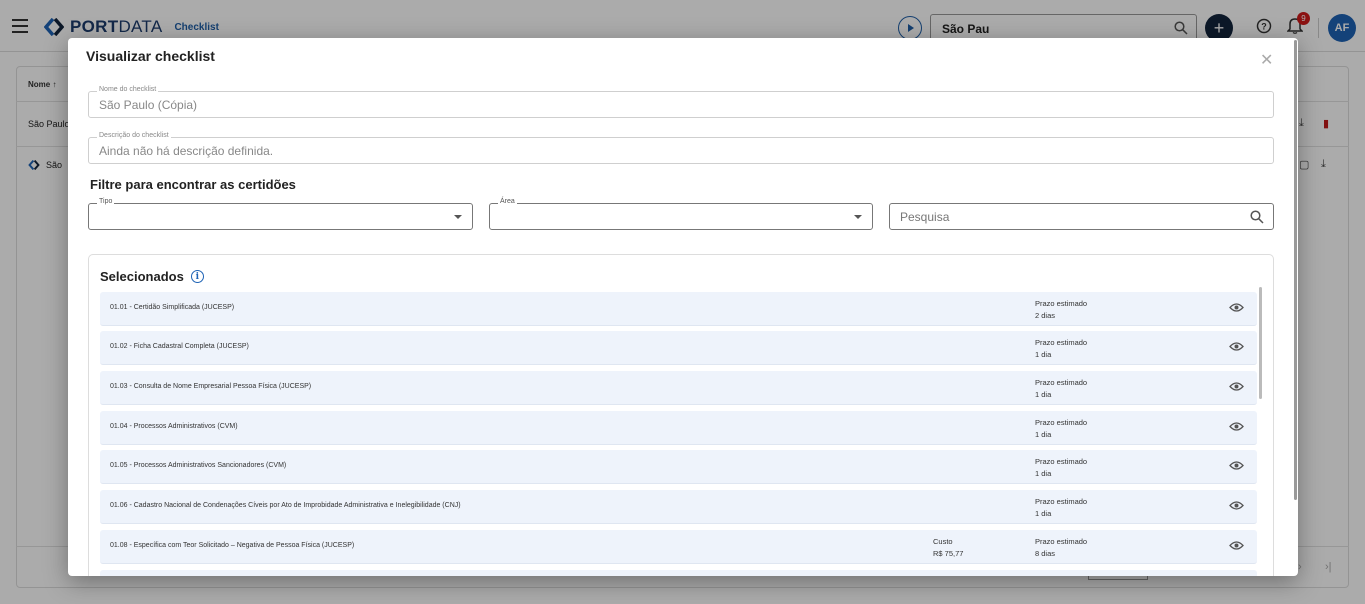 Image resolution: width=1365 pixels, height=604 pixels. I want to click on dialog-title: Visualizar checklist, so click(150, 56).